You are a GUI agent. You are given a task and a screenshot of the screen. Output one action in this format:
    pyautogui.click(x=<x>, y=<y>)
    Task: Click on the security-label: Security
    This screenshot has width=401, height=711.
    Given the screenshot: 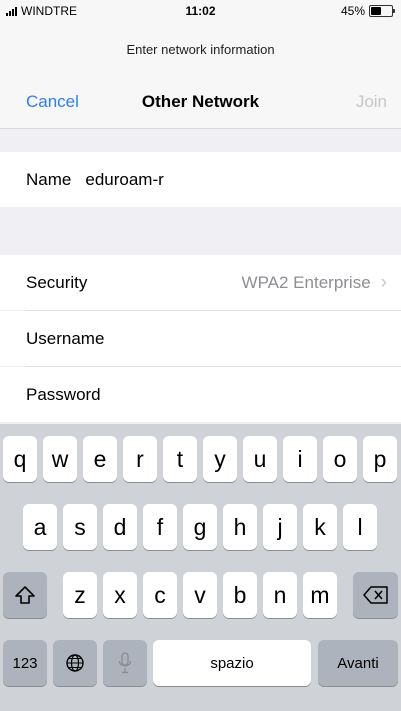 What is the action you would take?
    pyautogui.click(x=57, y=282)
    